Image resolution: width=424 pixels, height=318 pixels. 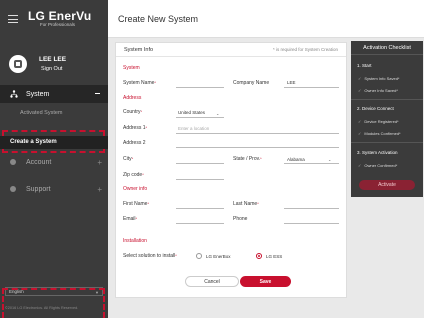 I want to click on phone-label: Phone, so click(x=240, y=219).